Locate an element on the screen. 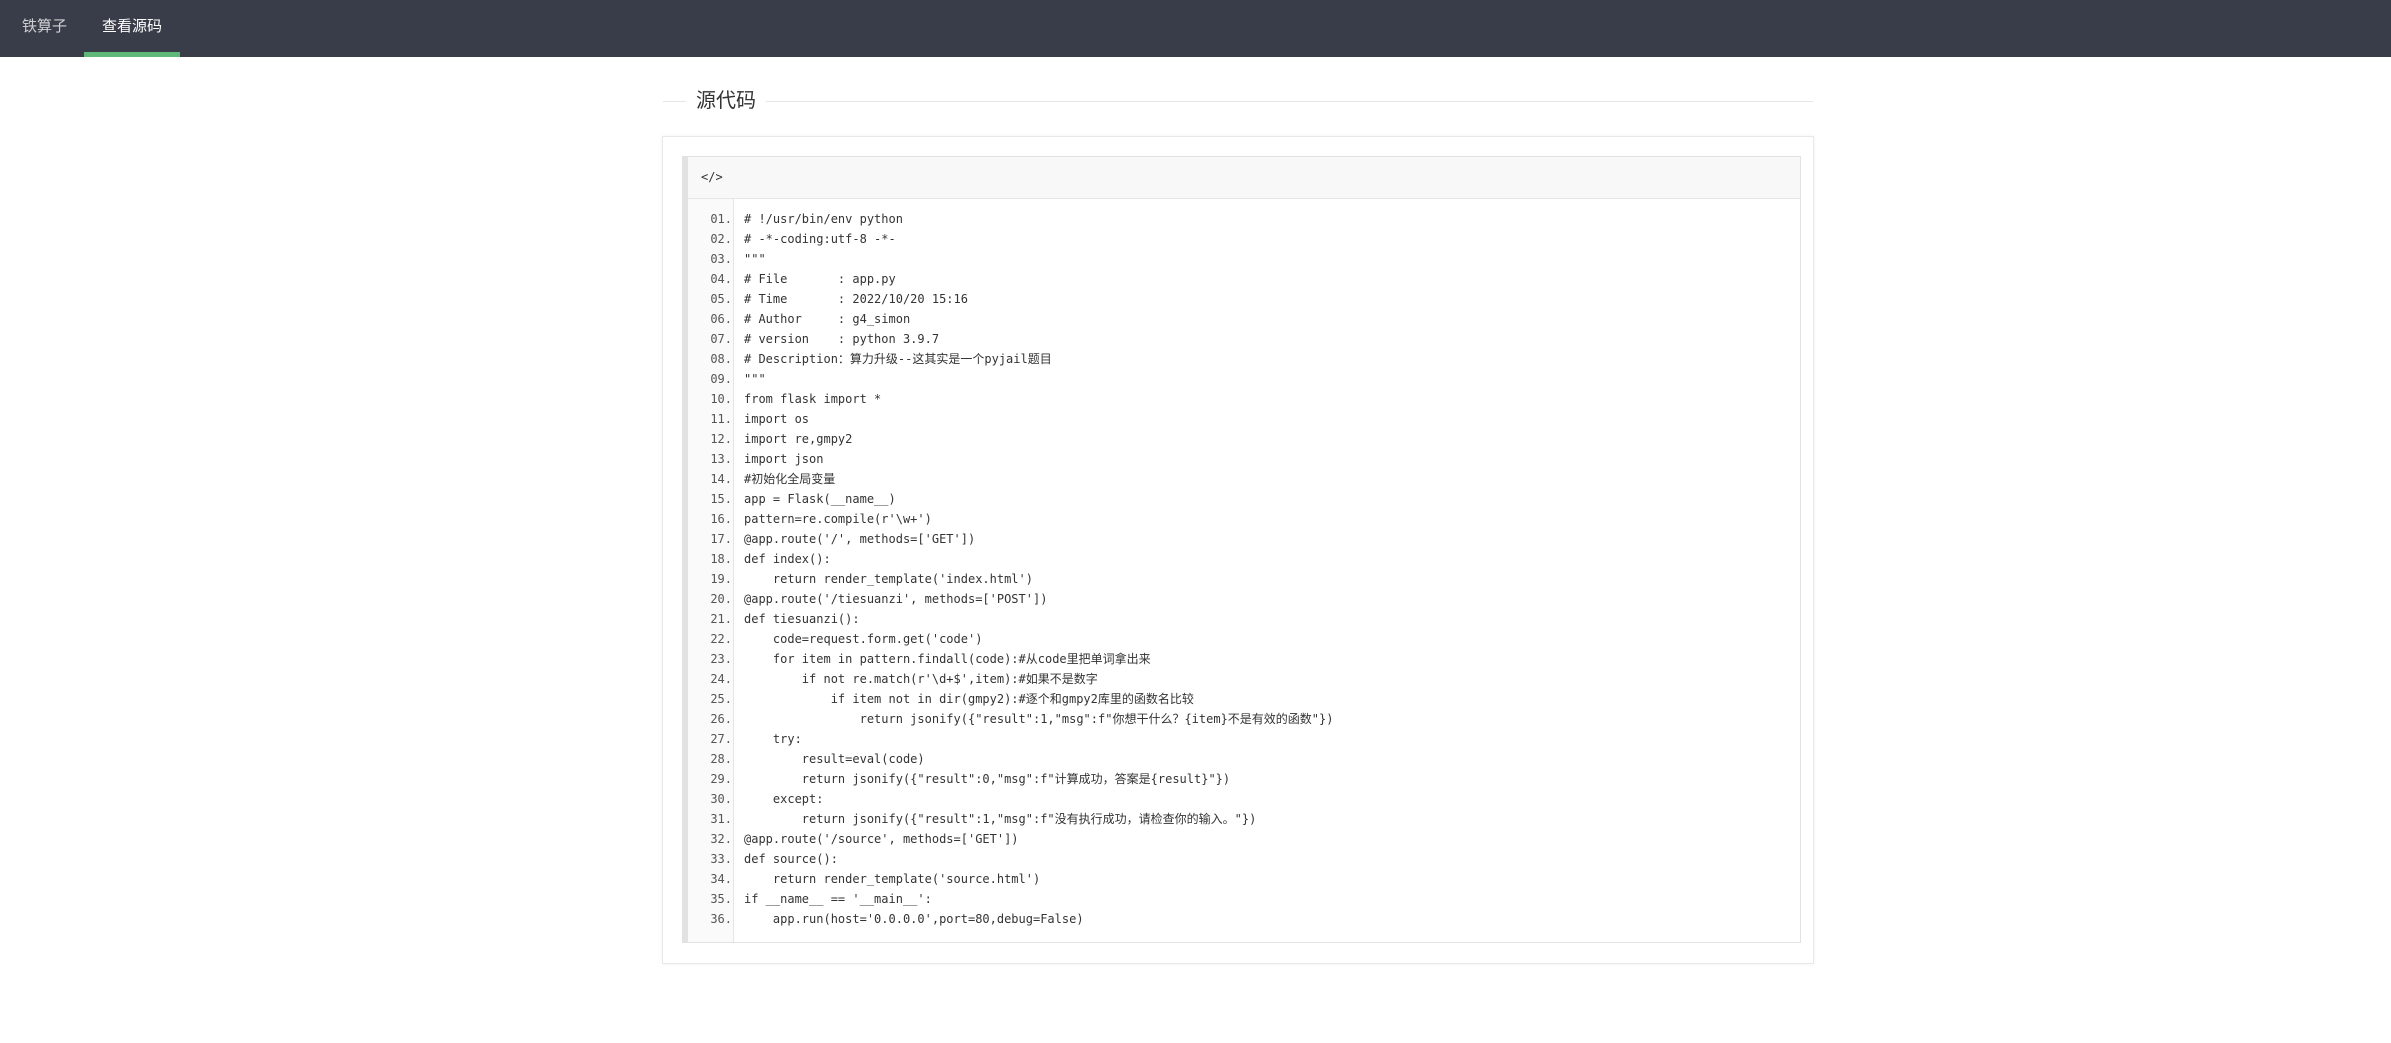  code-line: 18. def index(): is located at coordinates (759, 559).